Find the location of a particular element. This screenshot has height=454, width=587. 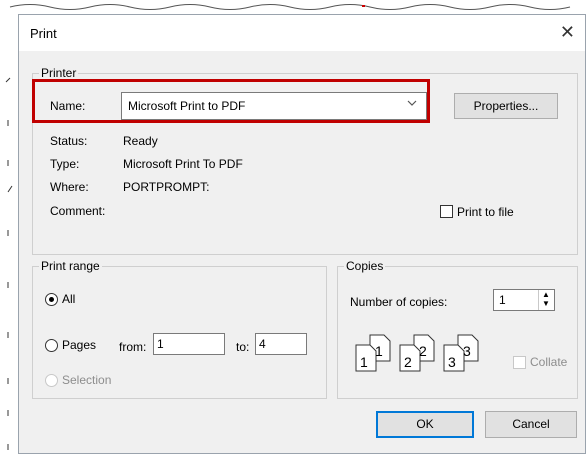

where-value: PORTPROMPT: is located at coordinates (166, 187).